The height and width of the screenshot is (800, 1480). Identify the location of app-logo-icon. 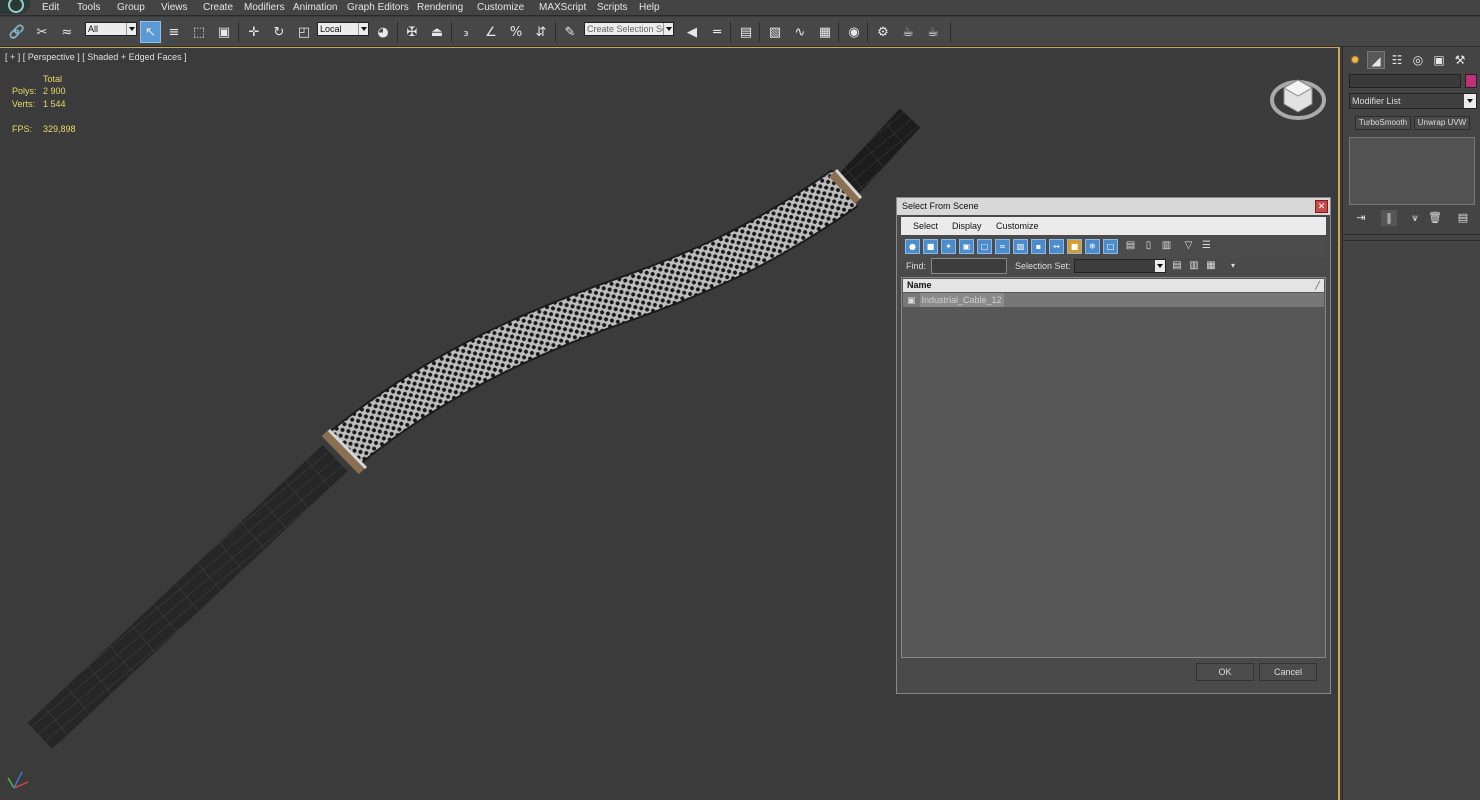
(15, 7).